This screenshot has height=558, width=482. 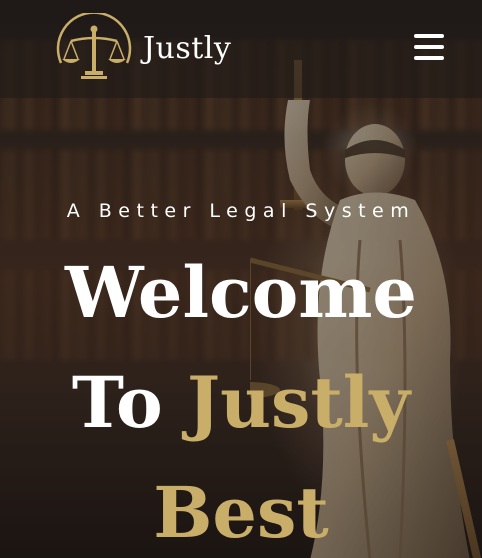 What do you see at coordinates (94, 46) in the screenshot?
I see `scales-of-justice-icon` at bounding box center [94, 46].